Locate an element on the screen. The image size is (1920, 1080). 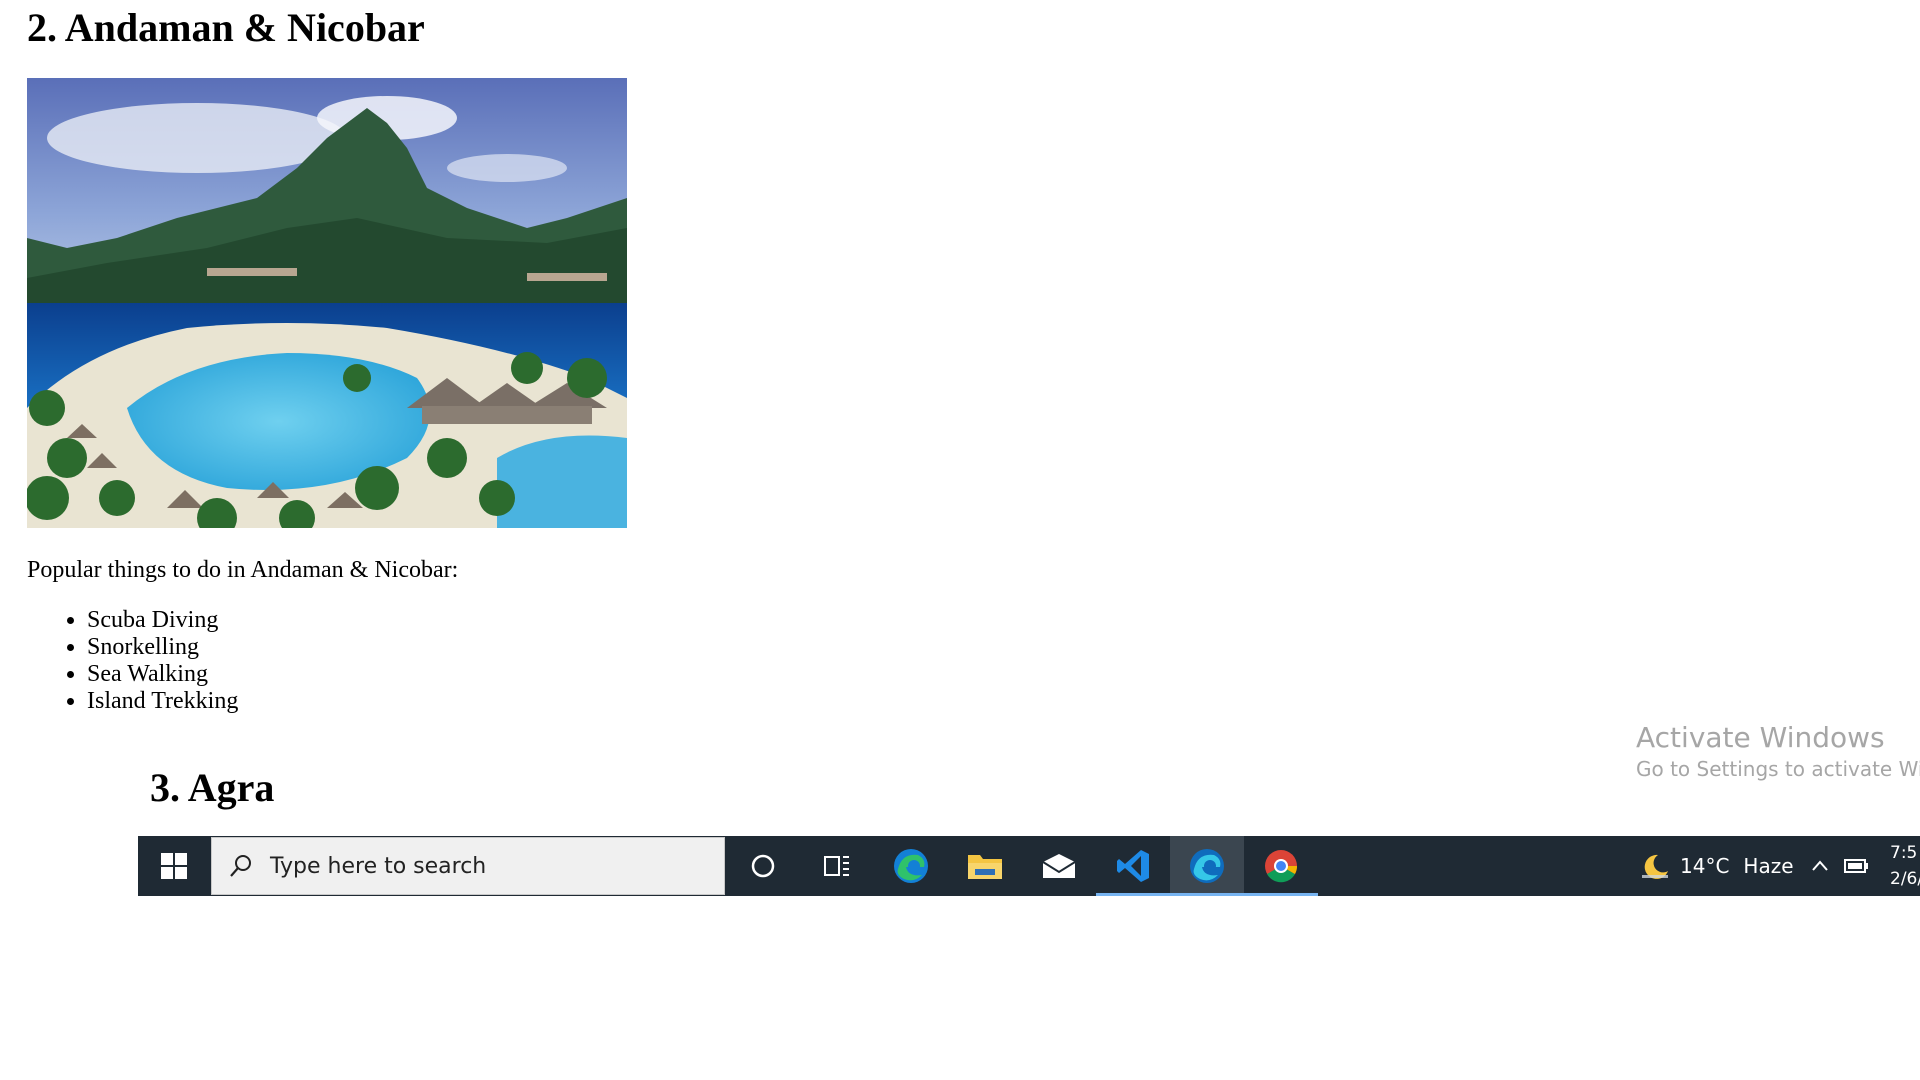
battery-button is located at coordinates (1856, 866).